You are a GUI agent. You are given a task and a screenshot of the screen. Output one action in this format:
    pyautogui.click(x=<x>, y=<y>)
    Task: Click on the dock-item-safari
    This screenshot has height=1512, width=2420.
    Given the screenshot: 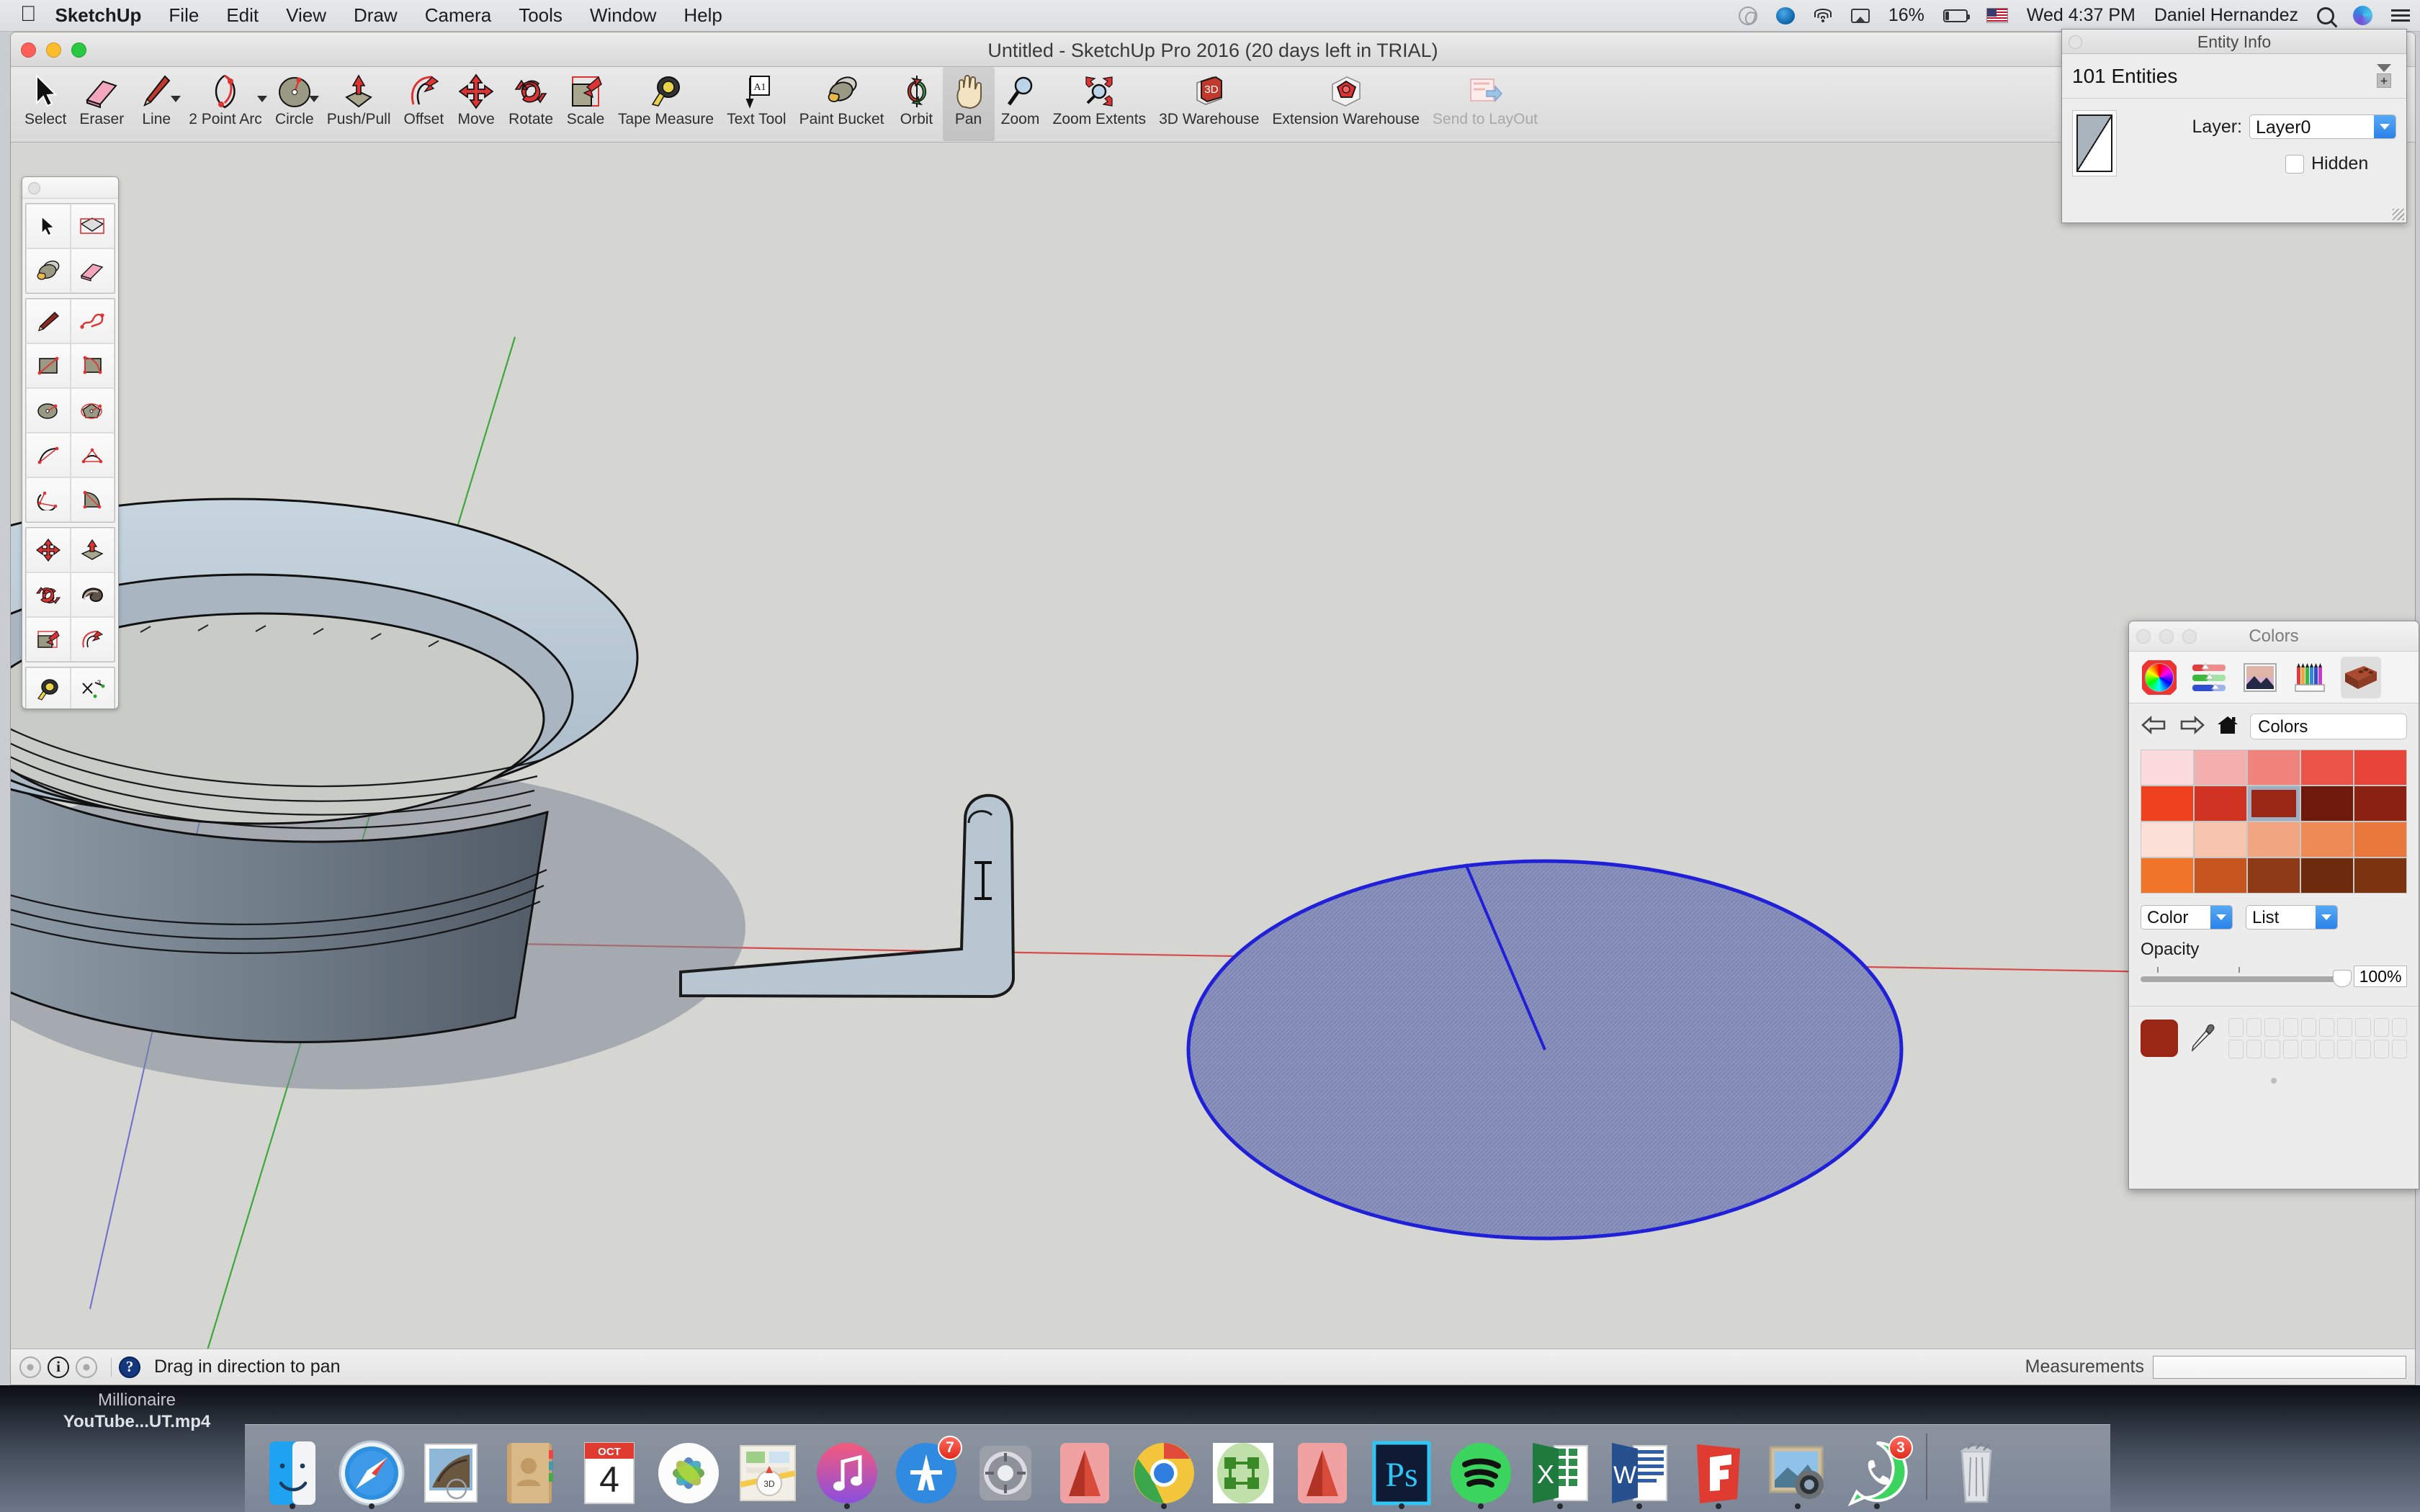 What is the action you would take?
    pyautogui.click(x=371, y=1468)
    